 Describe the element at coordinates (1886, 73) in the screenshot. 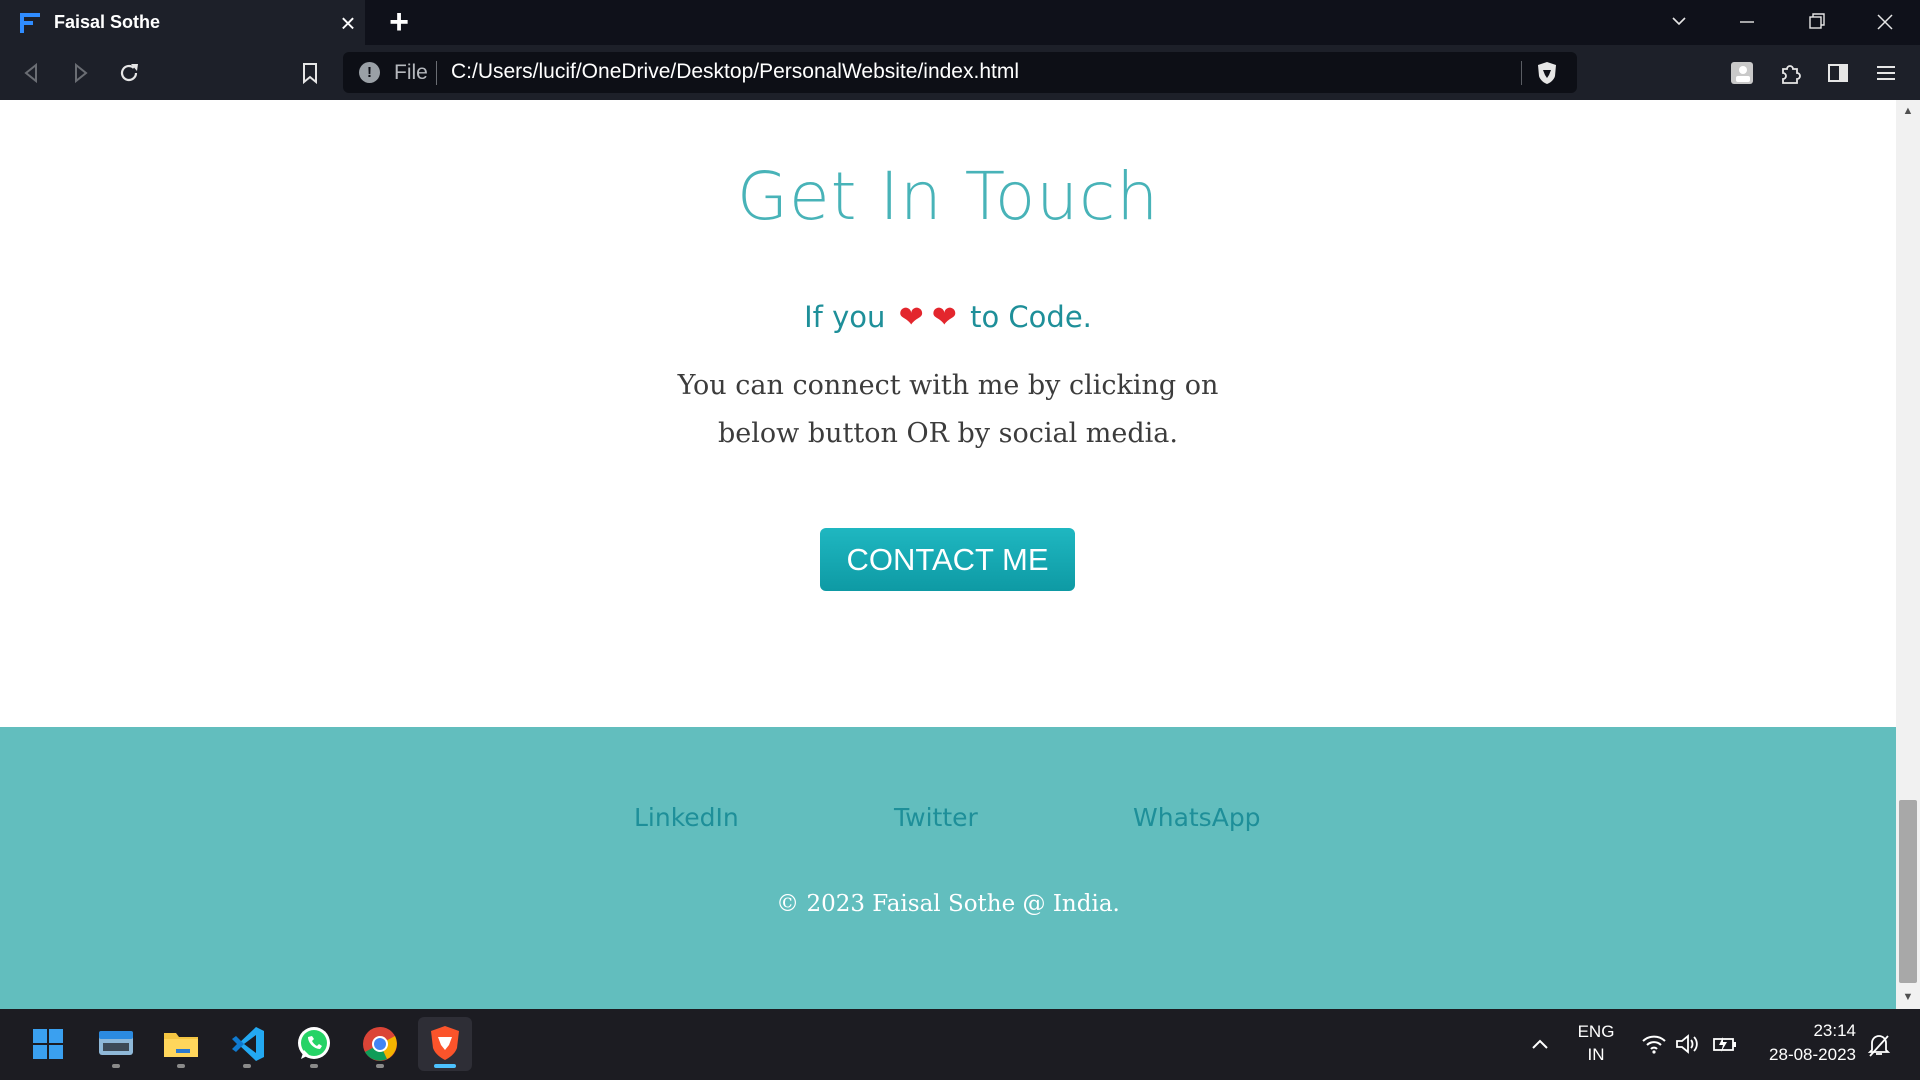

I see `menu-hamburger-icon` at that location.